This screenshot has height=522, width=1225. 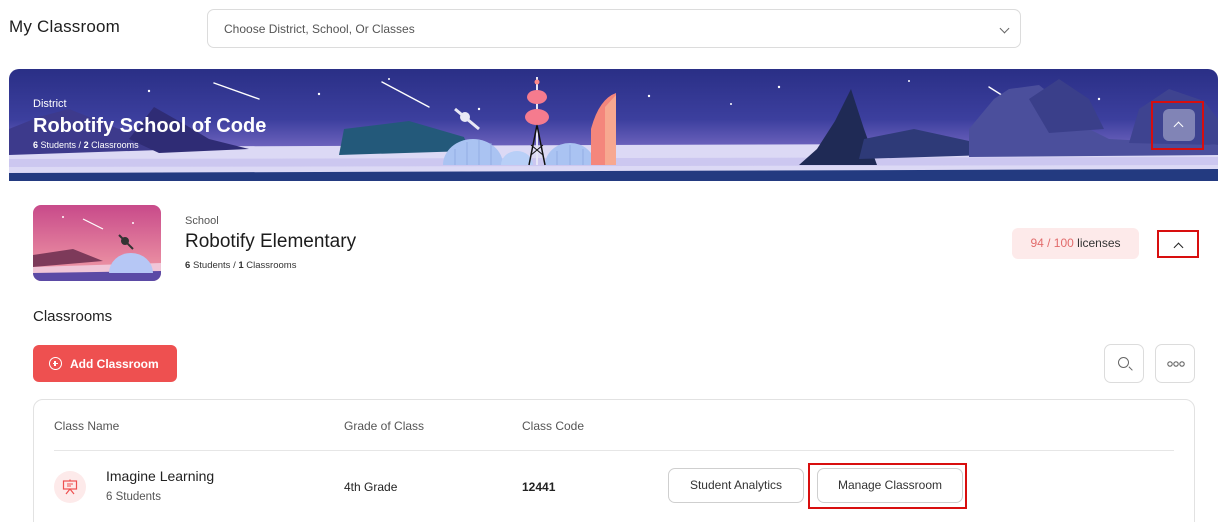 What do you see at coordinates (1052, 243) in the screenshot?
I see `licenses-used: 94 / 100` at bounding box center [1052, 243].